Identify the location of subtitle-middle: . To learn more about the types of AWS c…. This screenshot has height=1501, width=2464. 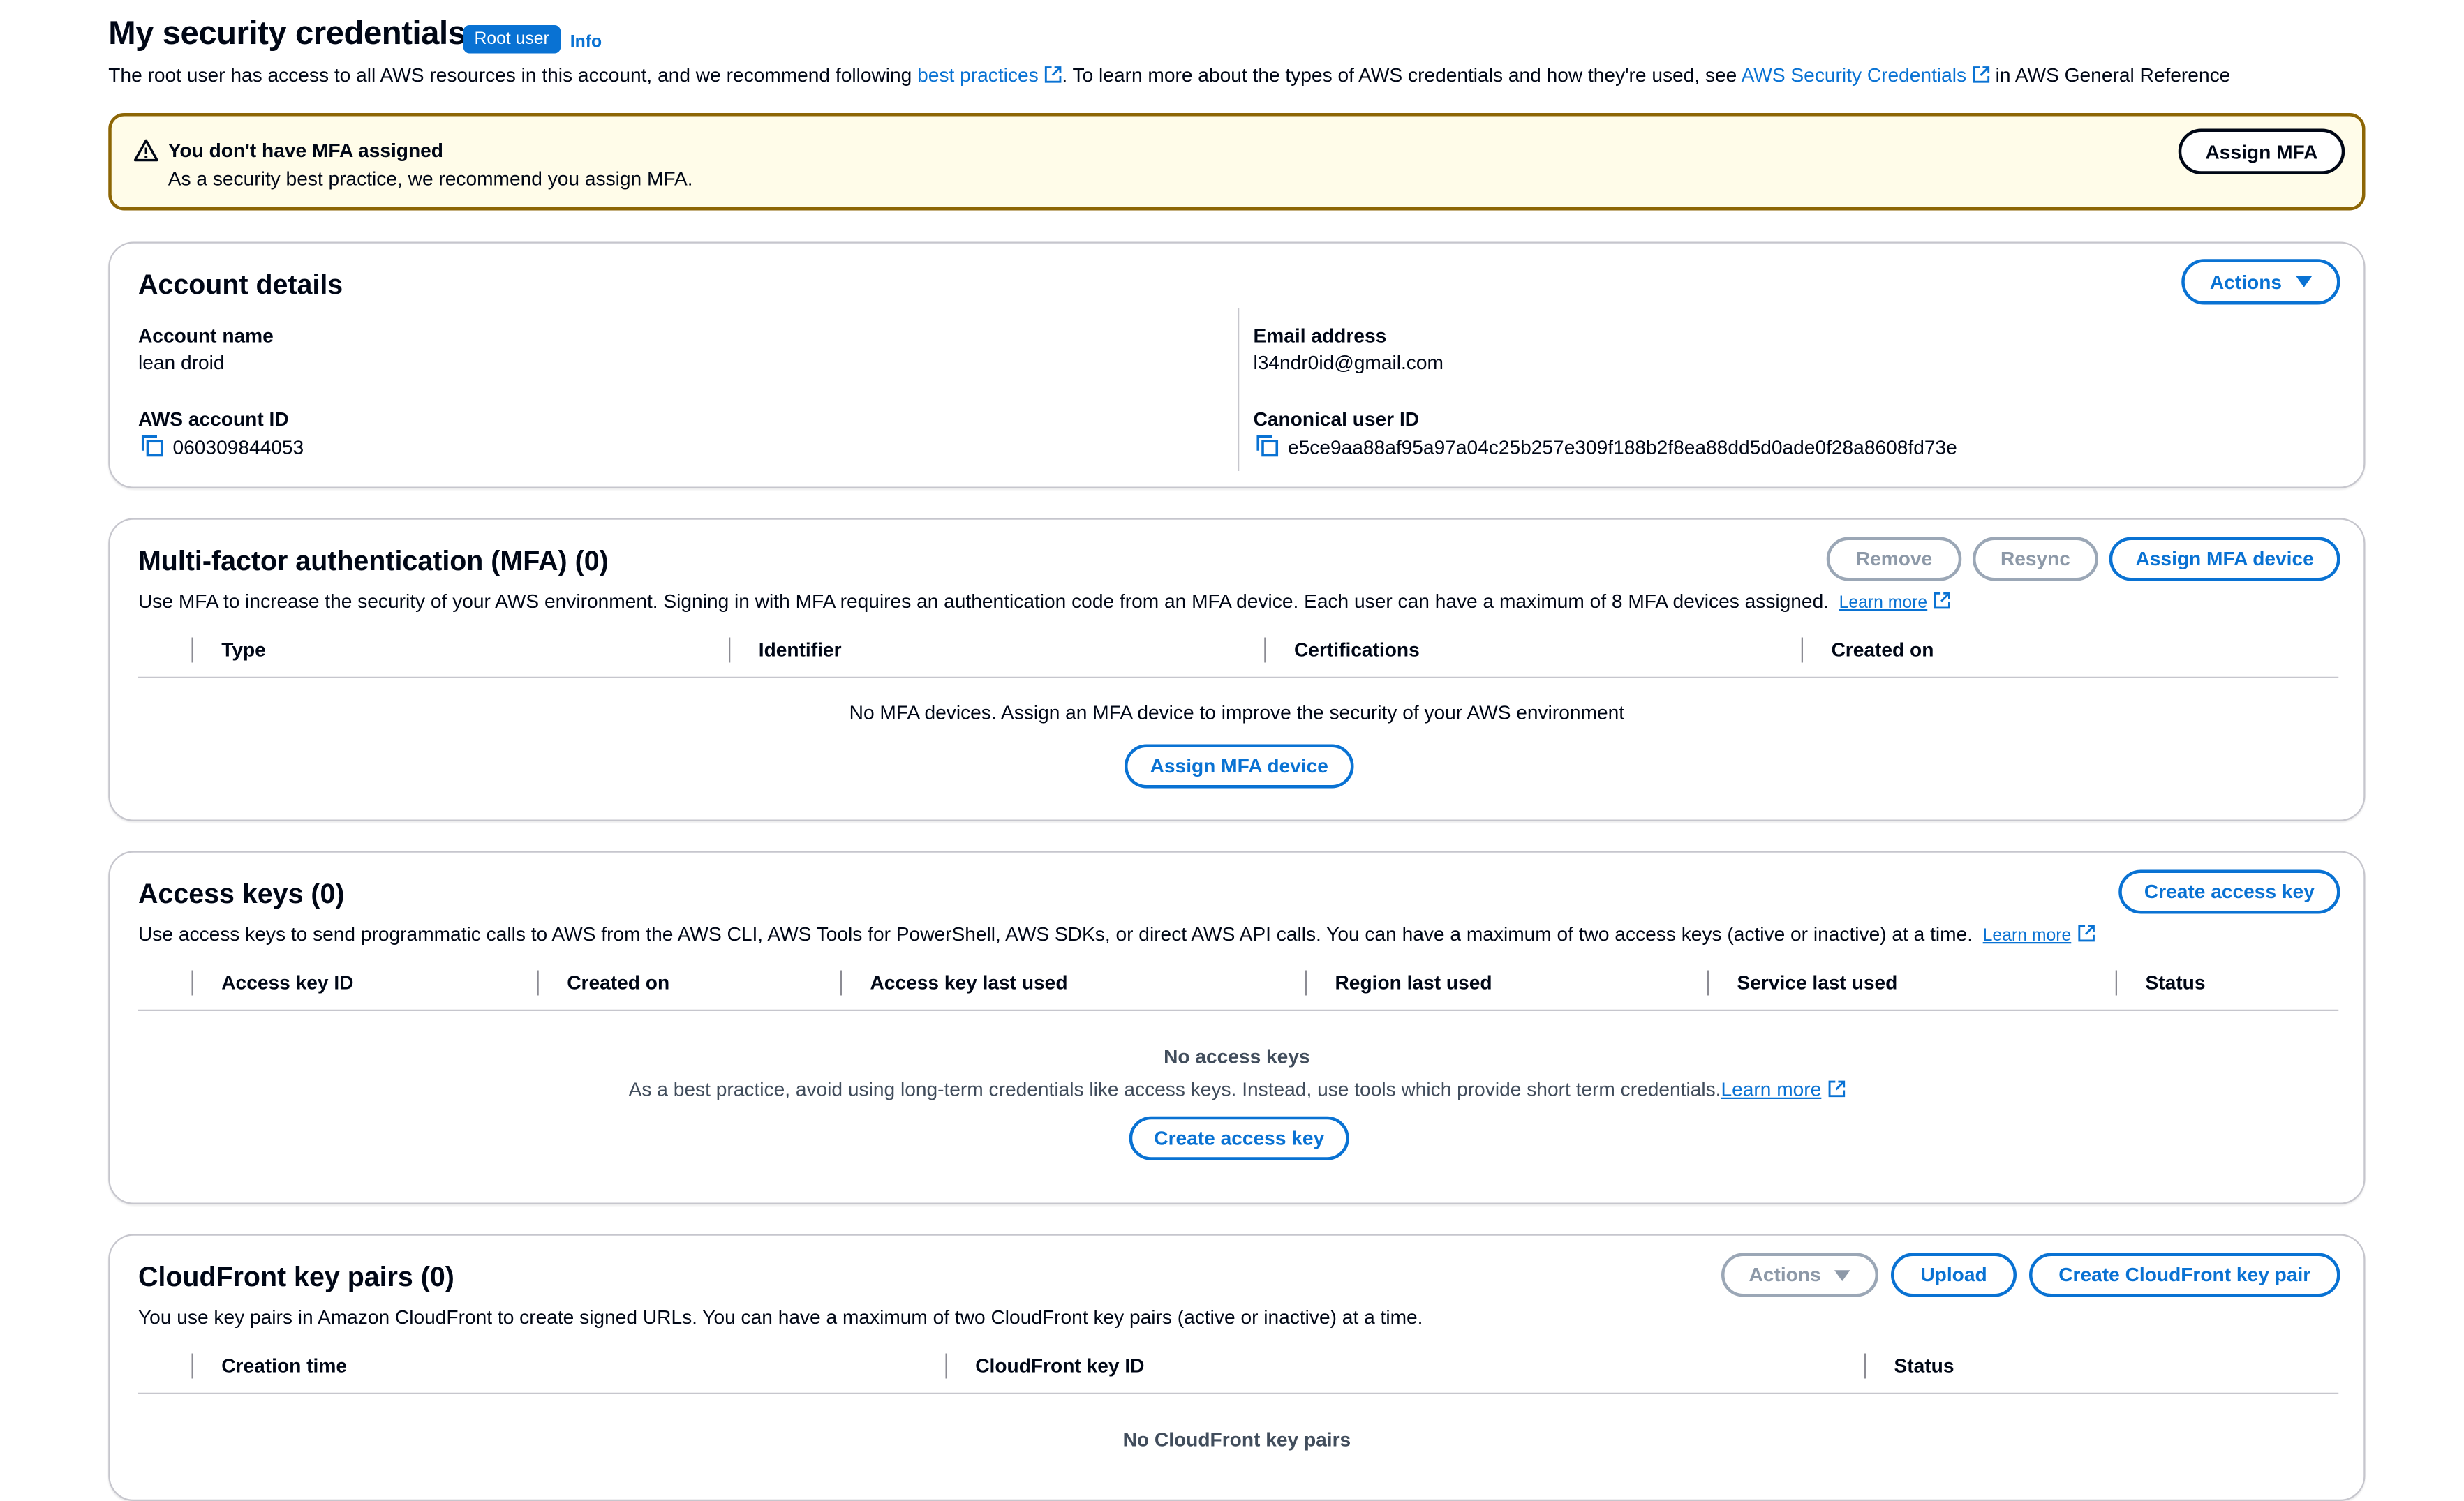
(1401, 75).